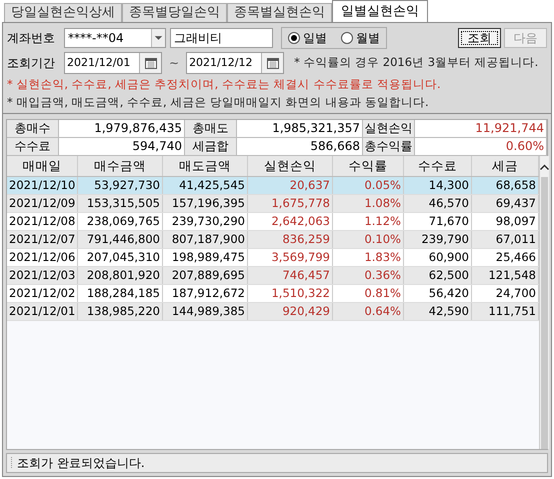 The image size is (554, 479). I want to click on column-header: 매수금액, so click(120, 166).